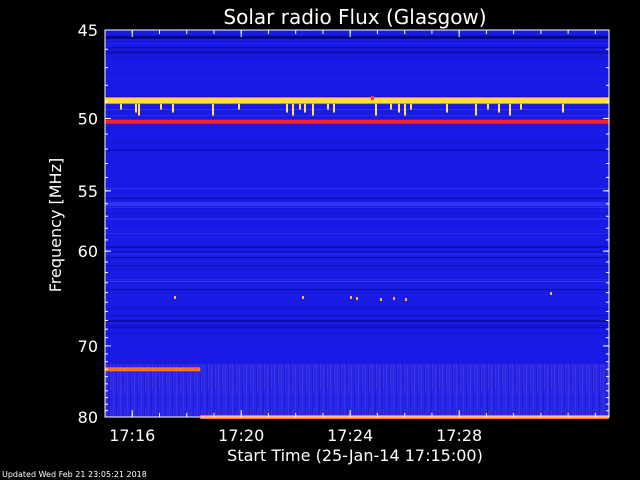 Image resolution: width=640 pixels, height=480 pixels. I want to click on x-tick-label: 17:24, so click(350, 435).